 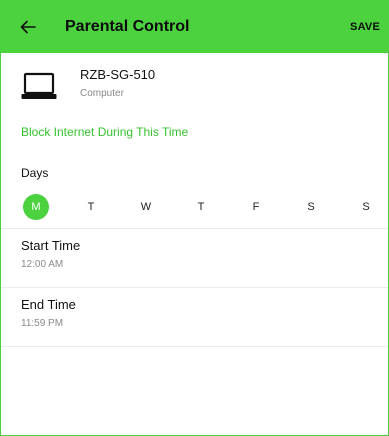 I want to click on days-selector: M T W T F S S, so click(x=194, y=207).